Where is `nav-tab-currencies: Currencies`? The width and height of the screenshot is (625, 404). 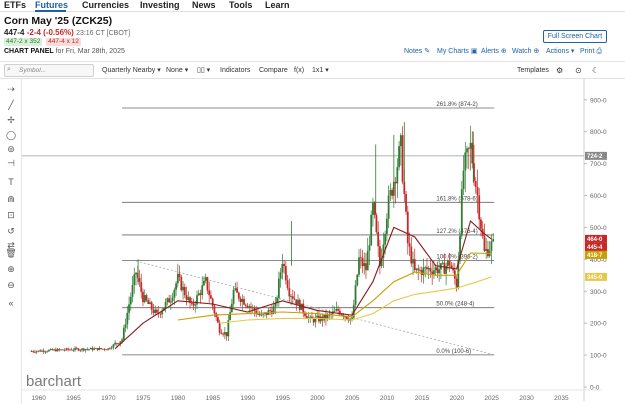 nav-tab-currencies: Currencies is located at coordinates (105, 5).